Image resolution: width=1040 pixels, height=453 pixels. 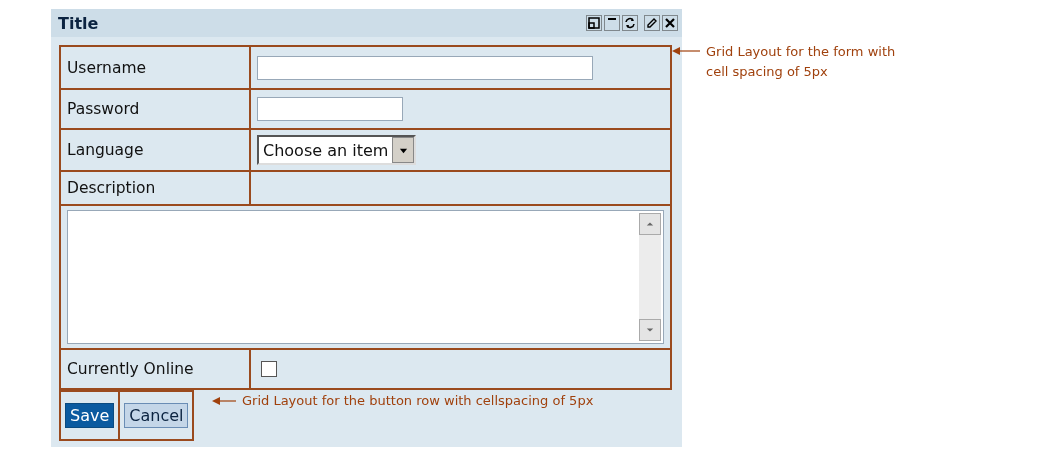 I want to click on restore-icon, so click(x=594, y=23).